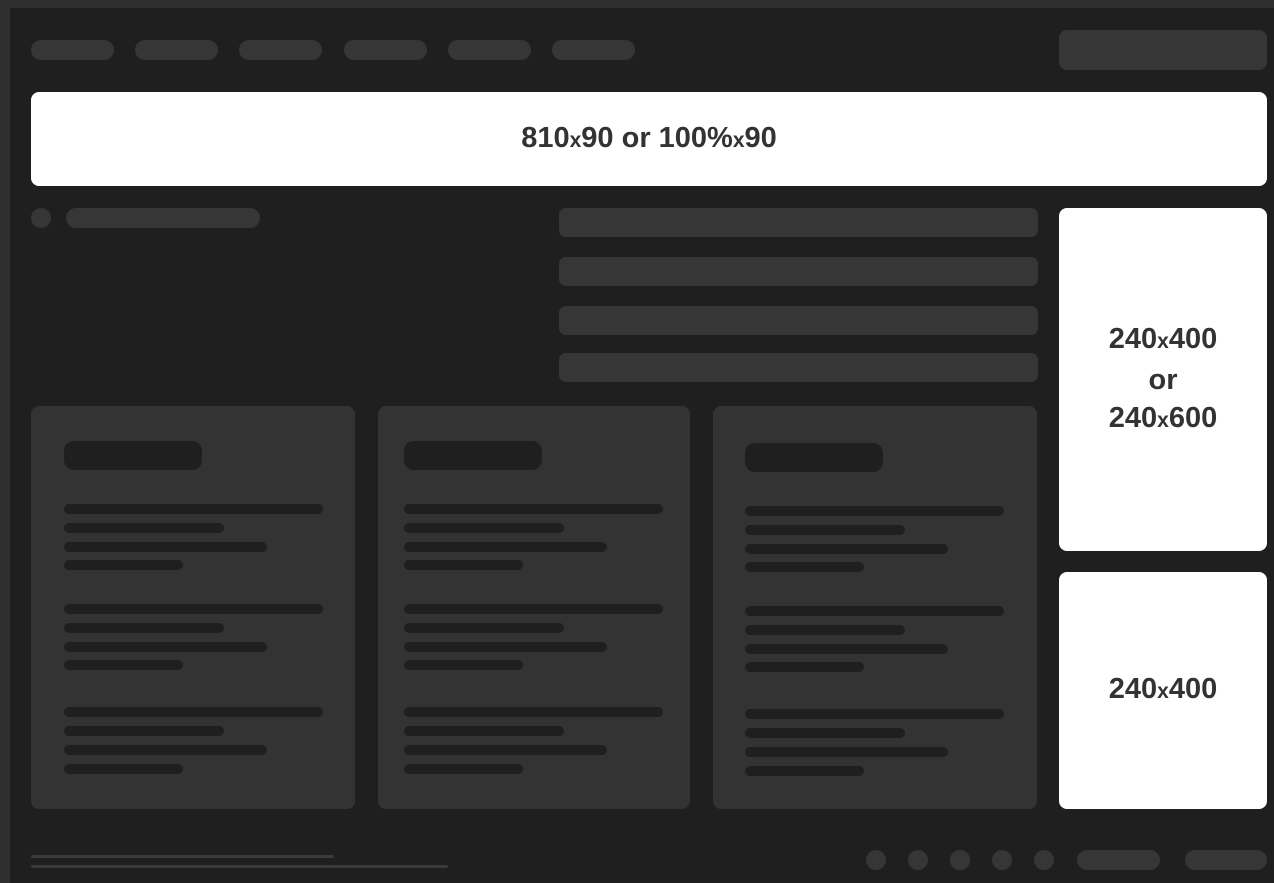  I want to click on skyscraper-ad-slot: 240x400 or 240x600, so click(1163, 379).